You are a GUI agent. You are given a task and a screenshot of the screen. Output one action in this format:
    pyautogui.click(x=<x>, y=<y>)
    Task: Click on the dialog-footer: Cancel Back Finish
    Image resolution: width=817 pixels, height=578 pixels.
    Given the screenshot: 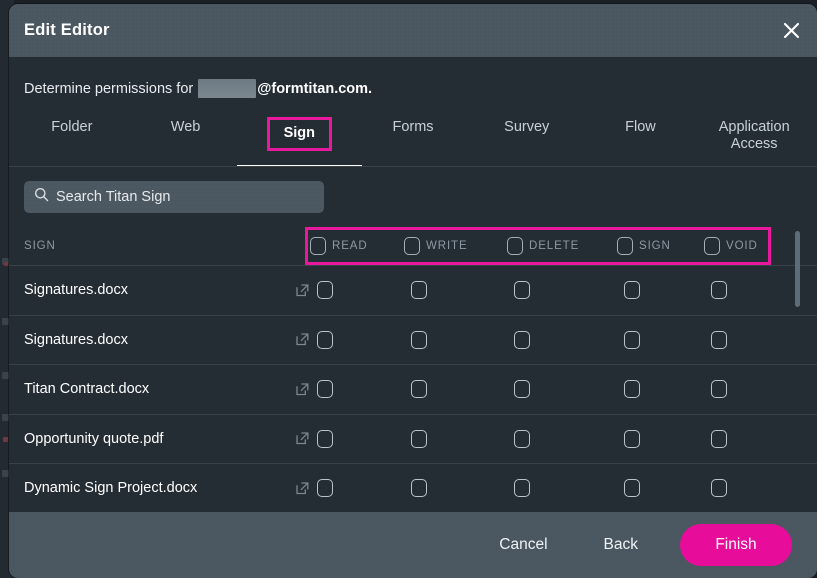 What is the action you would take?
    pyautogui.click(x=413, y=545)
    